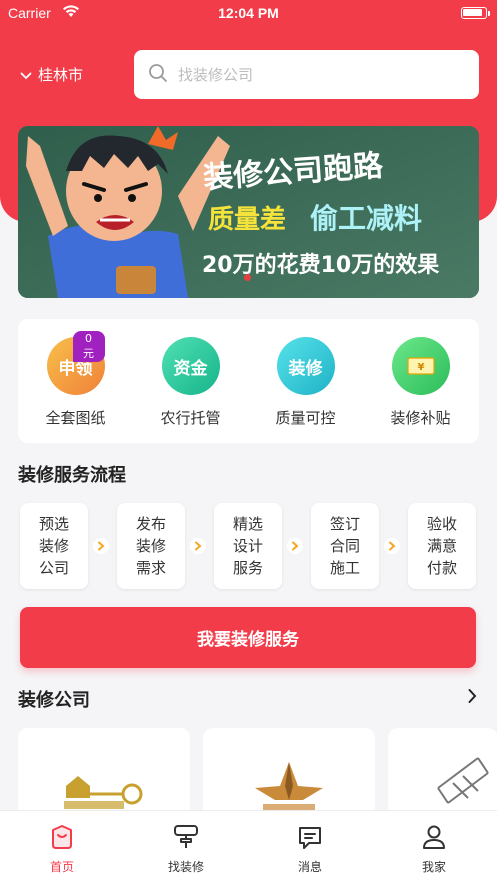  I want to click on subsidy-ticket-icon: ¥, so click(420, 366).